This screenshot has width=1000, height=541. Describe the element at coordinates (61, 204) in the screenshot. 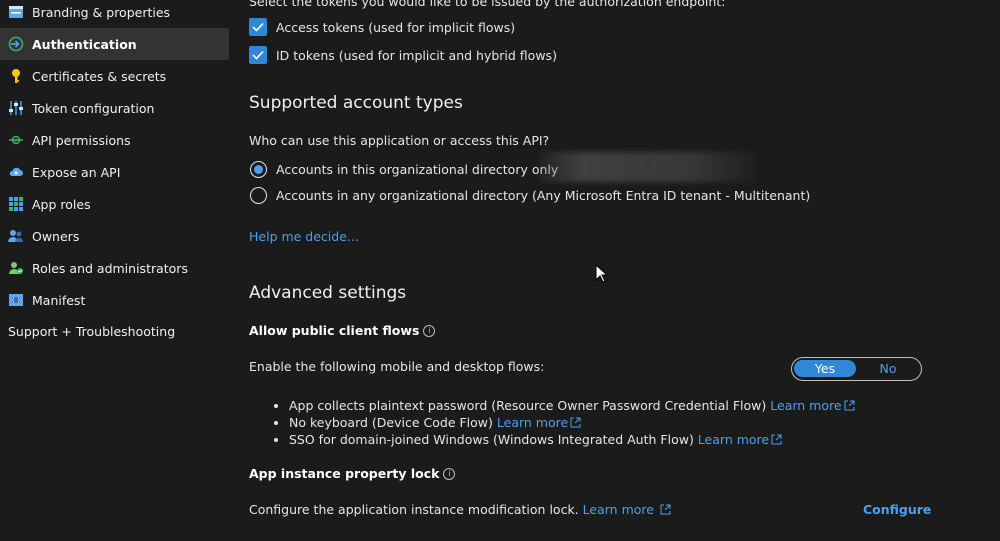

I see `sidebar-item-label: App roles` at that location.